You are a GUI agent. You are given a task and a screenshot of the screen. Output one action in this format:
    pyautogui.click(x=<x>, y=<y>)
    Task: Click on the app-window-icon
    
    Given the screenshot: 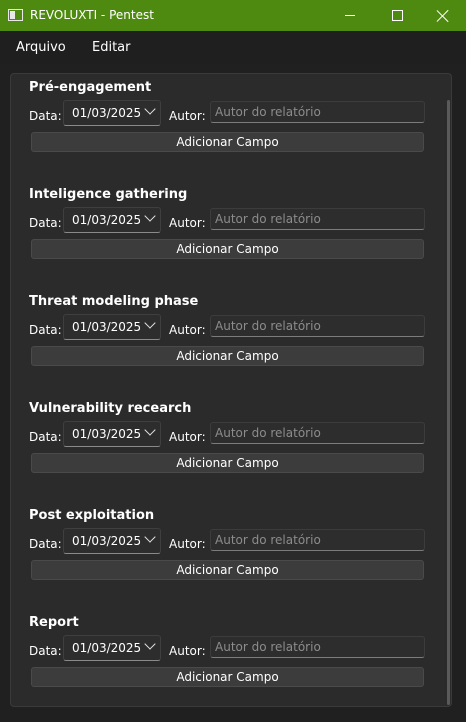 What is the action you would take?
    pyautogui.click(x=15, y=15)
    